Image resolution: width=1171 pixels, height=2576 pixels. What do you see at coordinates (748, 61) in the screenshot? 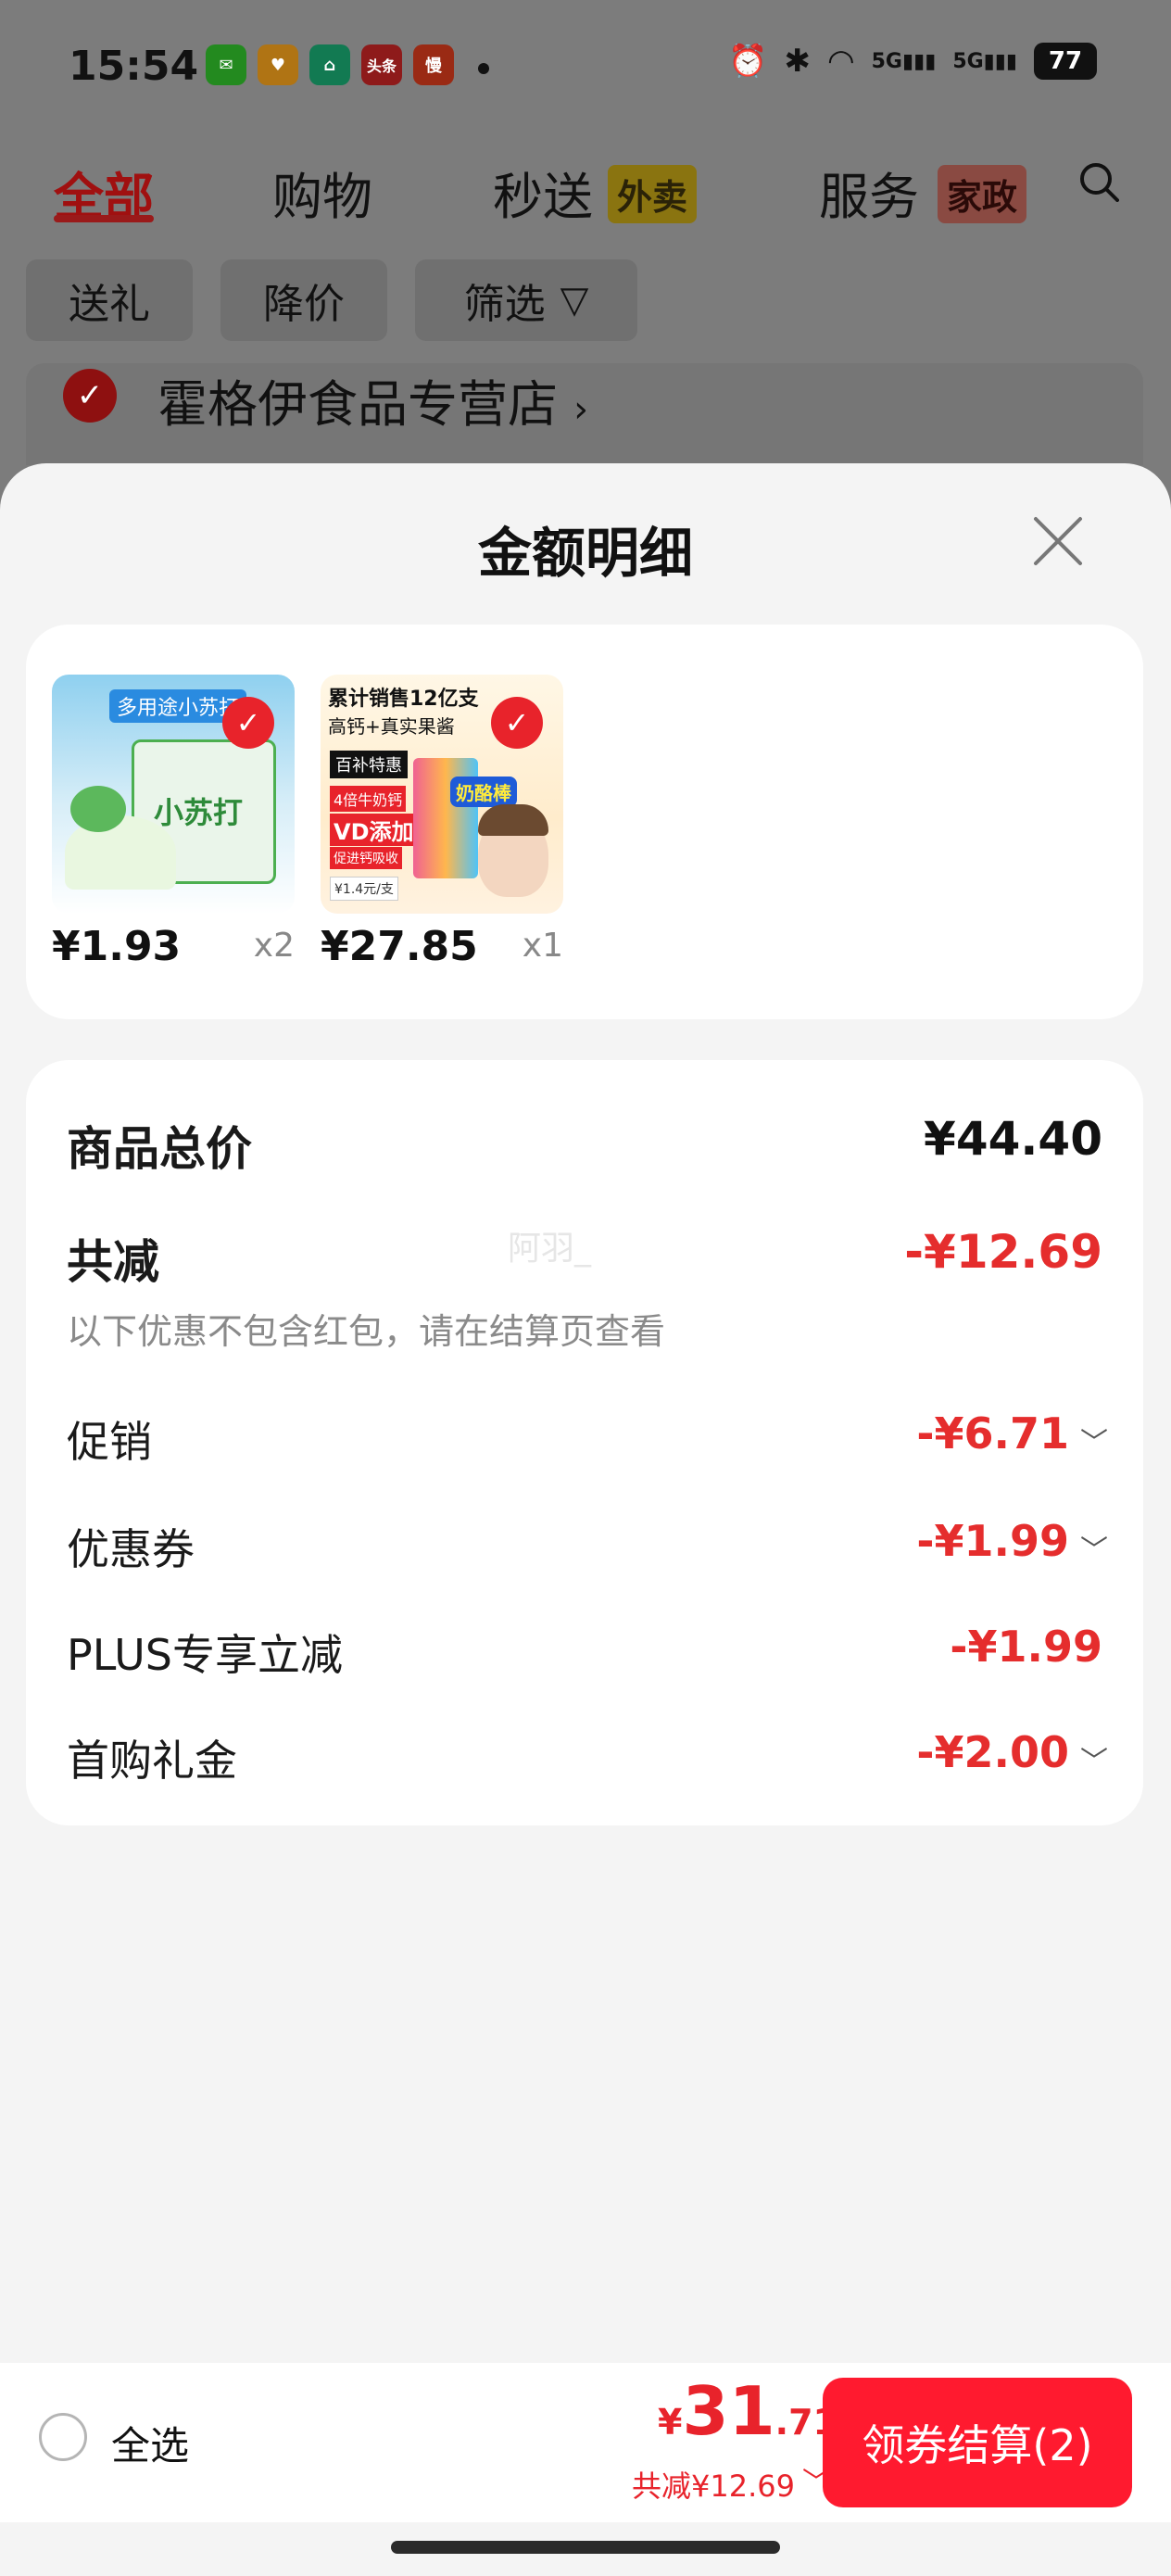
I see `alarm-icon: ⏰` at bounding box center [748, 61].